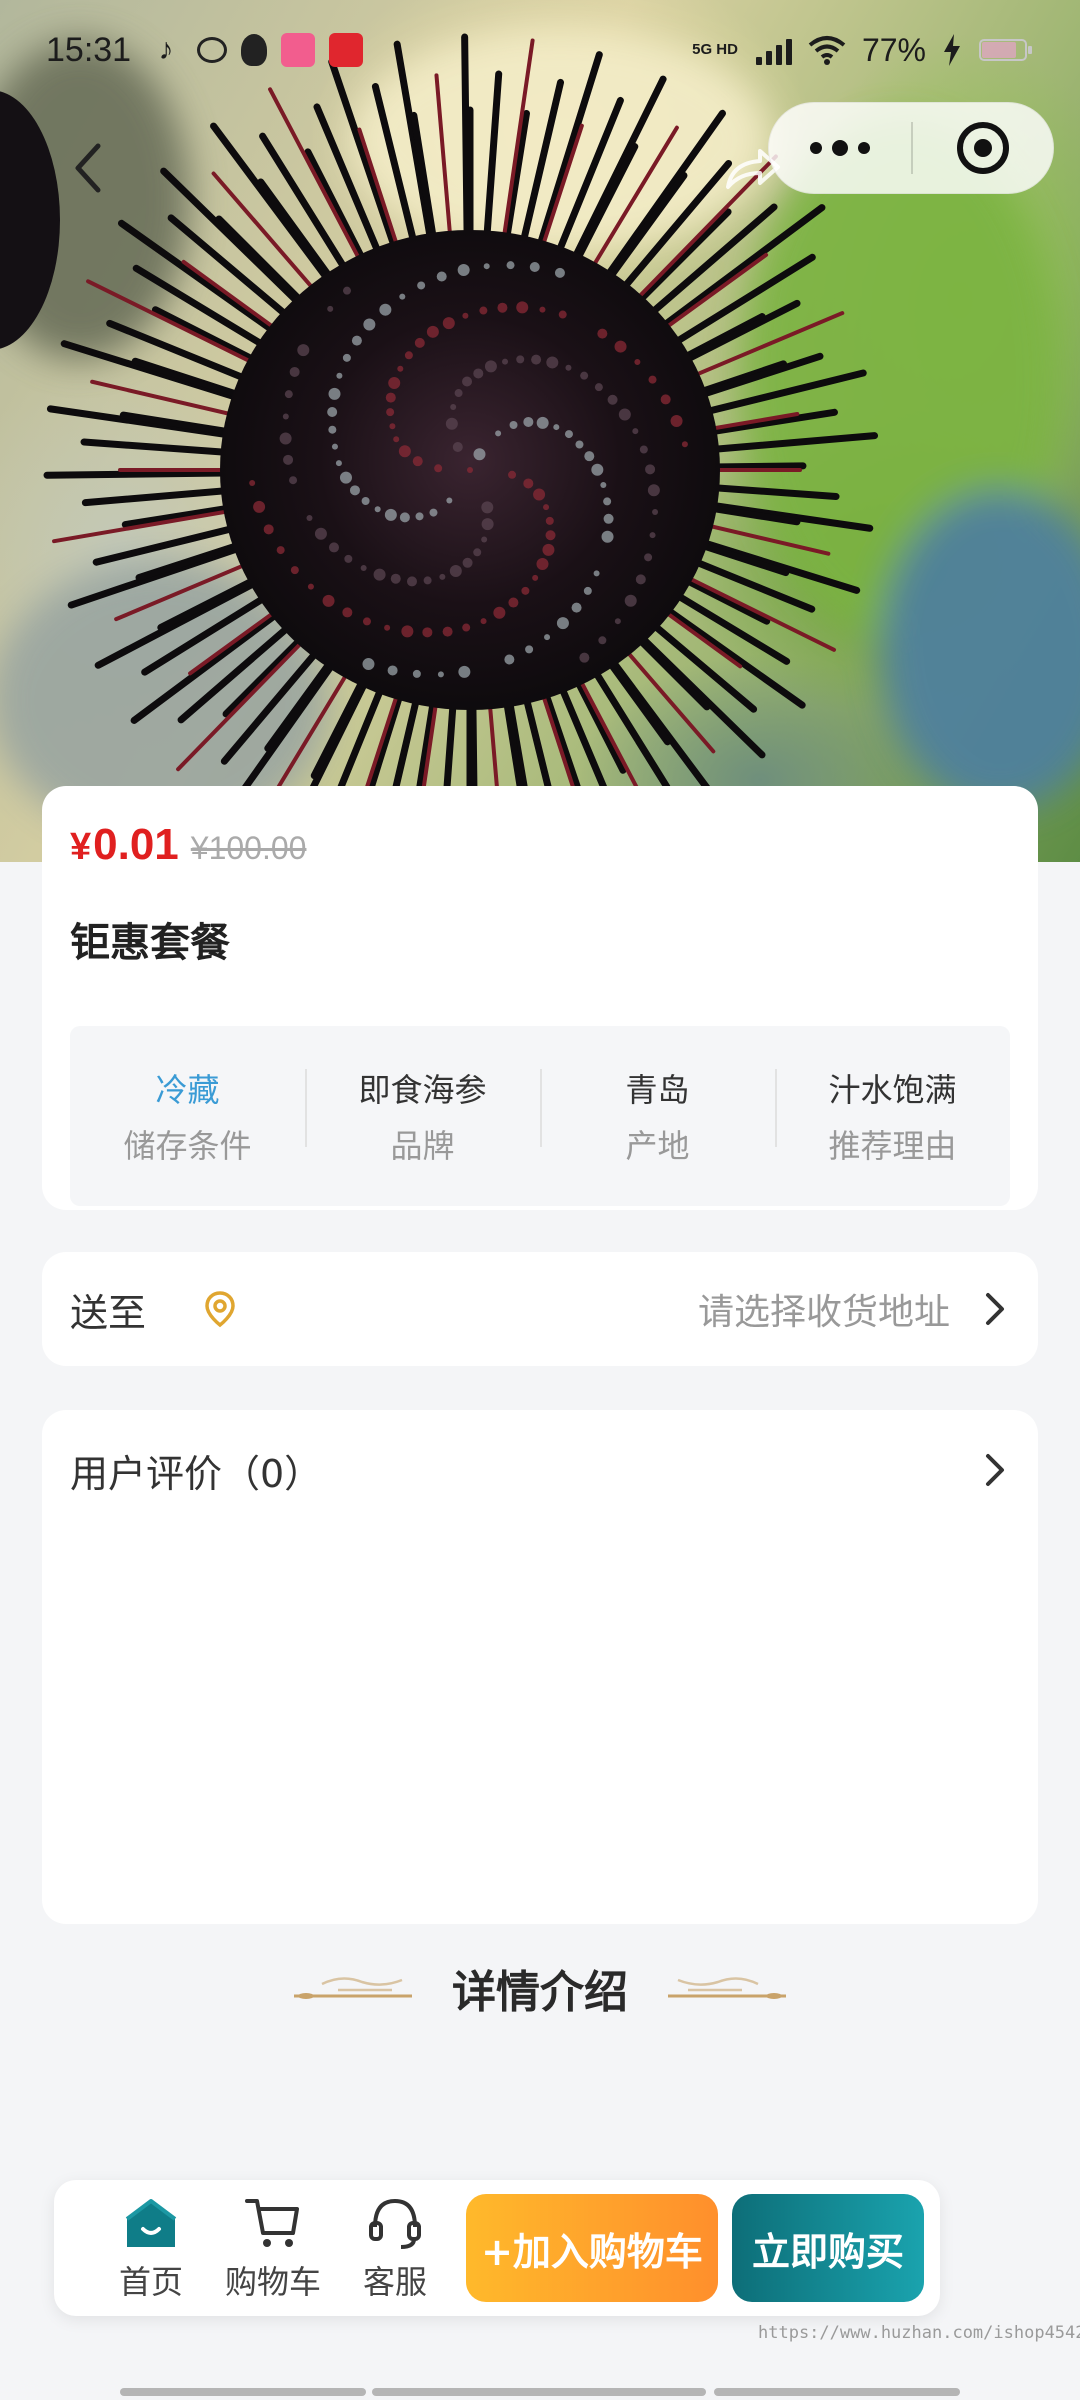 The width and height of the screenshot is (1080, 2400). I want to click on status-time: 15:31, so click(89, 49).